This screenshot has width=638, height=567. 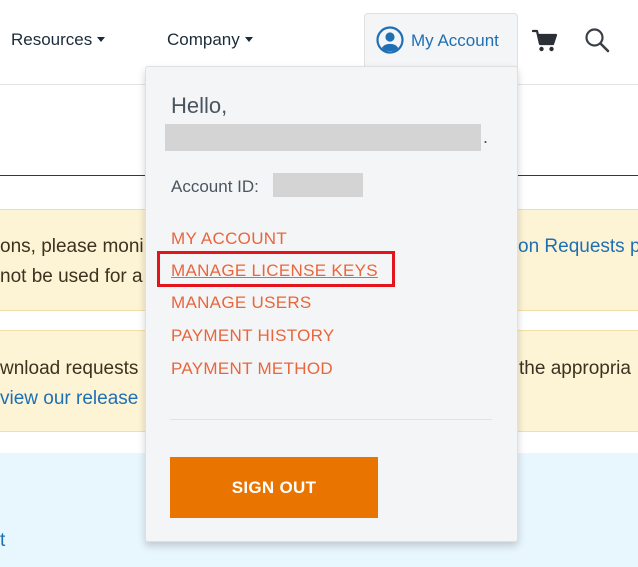 I want to click on redacted-user-name, so click(x=323, y=137).